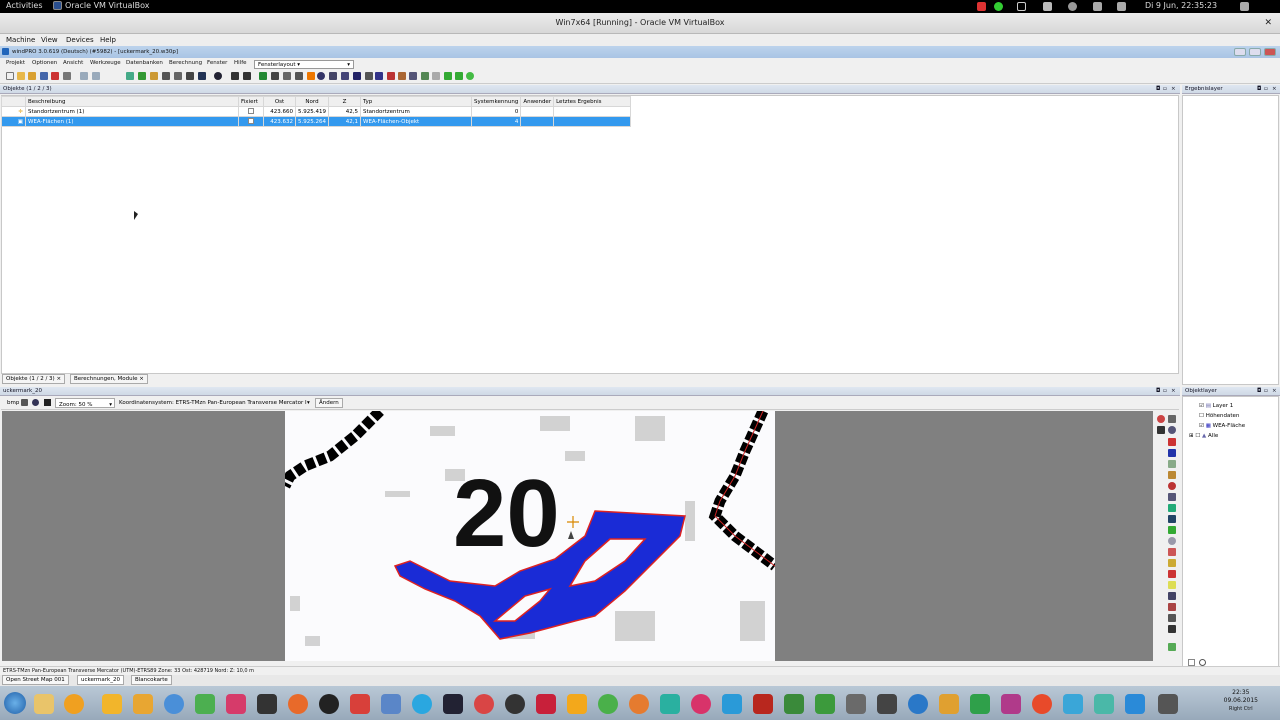 The image size is (1280, 720). What do you see at coordinates (174, 704) in the screenshot?
I see `chrome-icon` at bounding box center [174, 704].